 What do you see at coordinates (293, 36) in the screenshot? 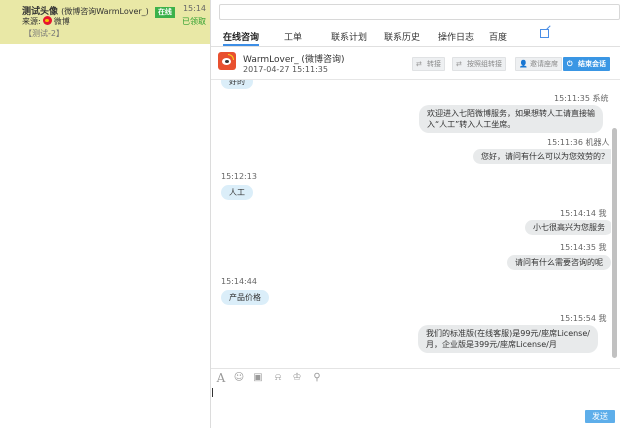
I see `tab-ticket: 工单` at bounding box center [293, 36].